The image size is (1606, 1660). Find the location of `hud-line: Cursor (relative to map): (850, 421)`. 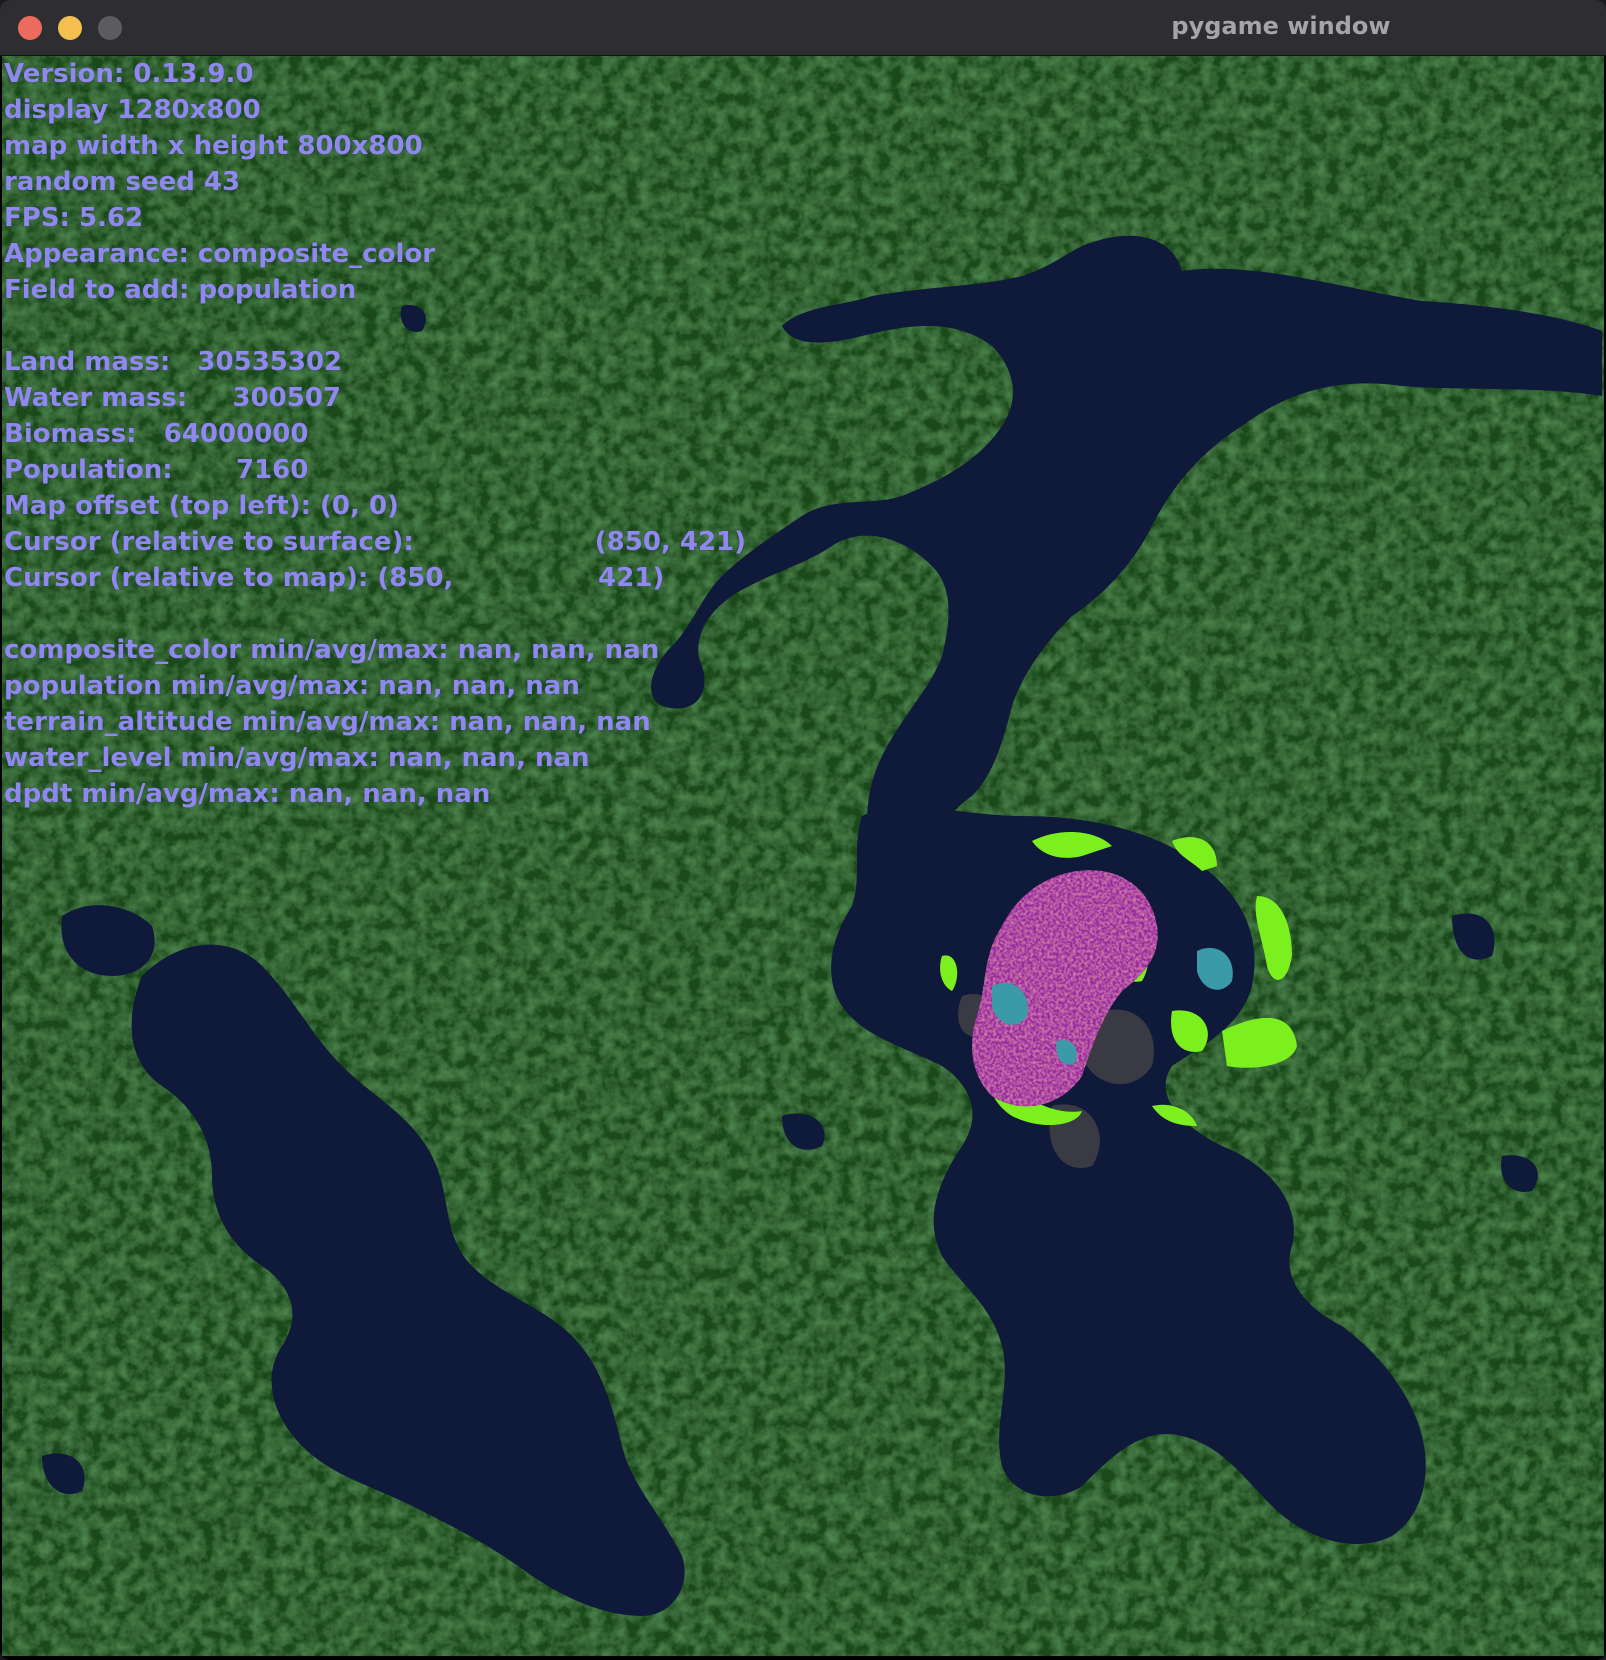

hud-line: Cursor (relative to map): (850, 421) is located at coordinates (334, 578).